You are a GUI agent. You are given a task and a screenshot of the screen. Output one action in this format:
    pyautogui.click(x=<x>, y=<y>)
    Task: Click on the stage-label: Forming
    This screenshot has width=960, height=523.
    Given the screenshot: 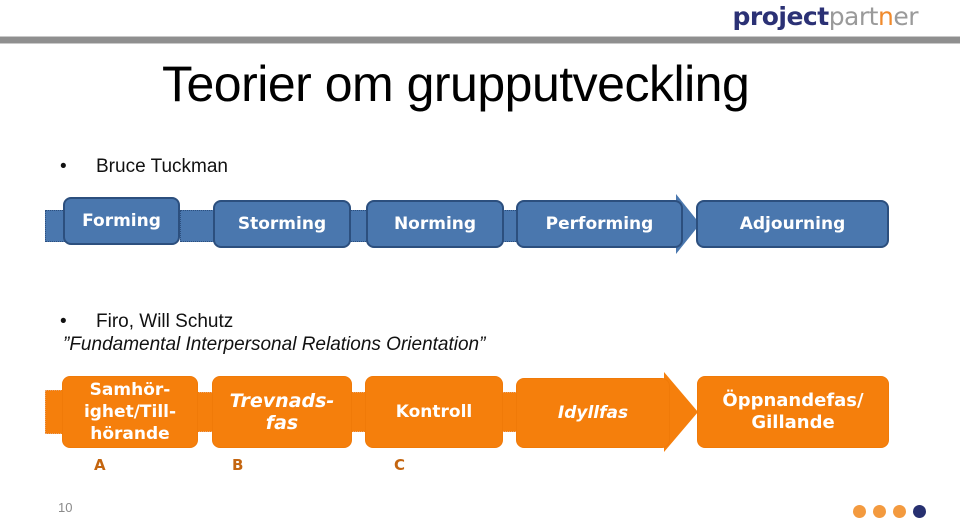 What is the action you would take?
    pyautogui.click(x=121, y=221)
    